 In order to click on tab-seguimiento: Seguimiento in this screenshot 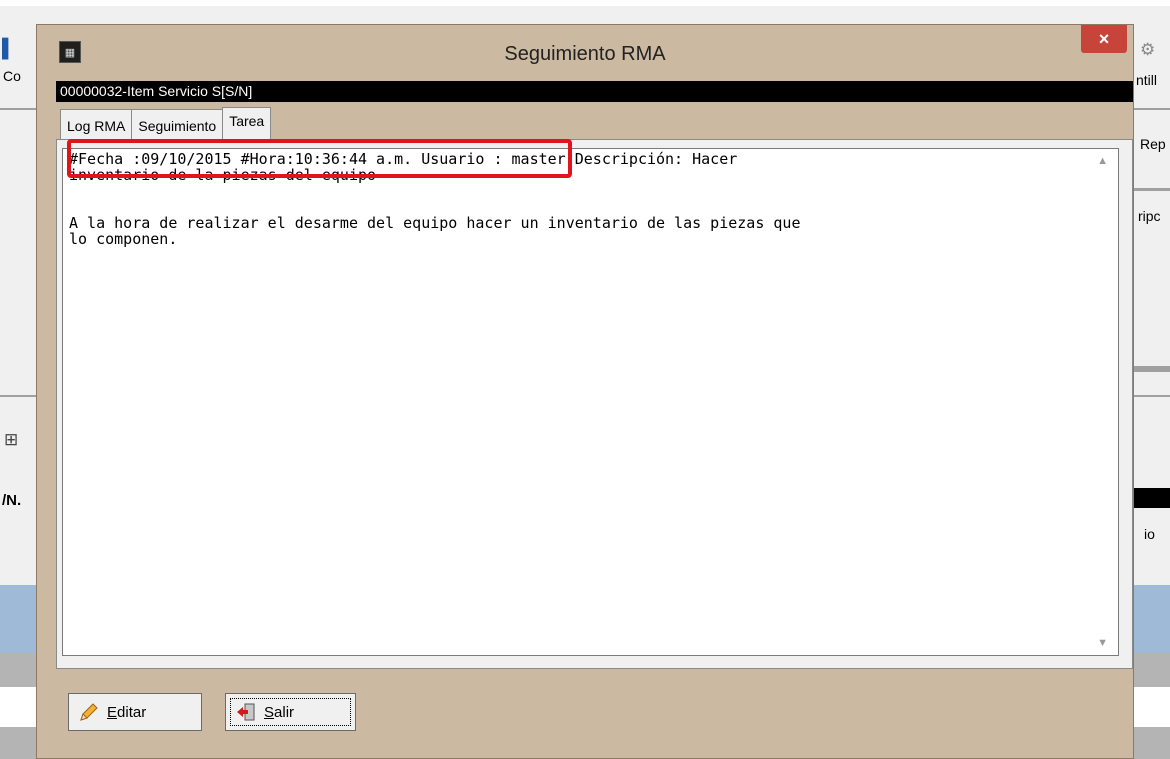, I will do `click(177, 124)`.